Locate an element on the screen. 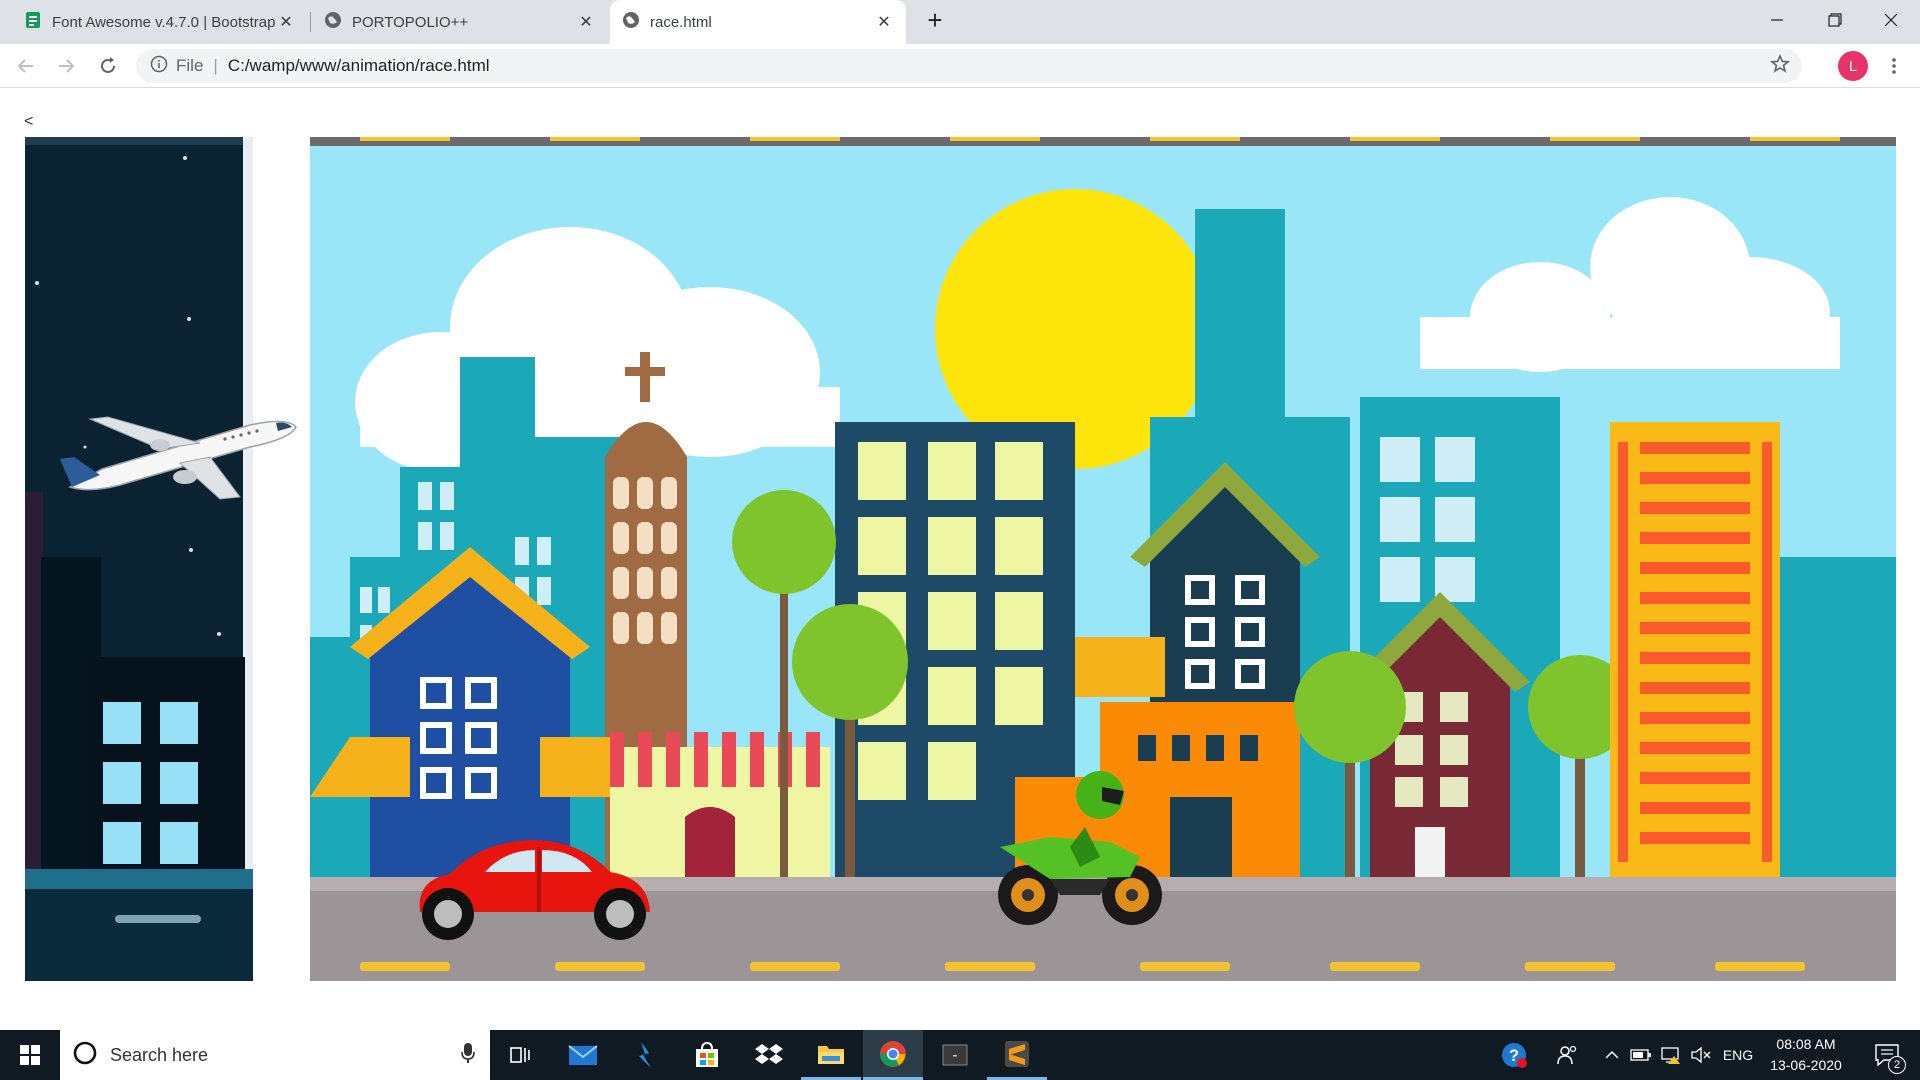  tab-title: PORTOPOLIO++ is located at coordinates (410, 22).